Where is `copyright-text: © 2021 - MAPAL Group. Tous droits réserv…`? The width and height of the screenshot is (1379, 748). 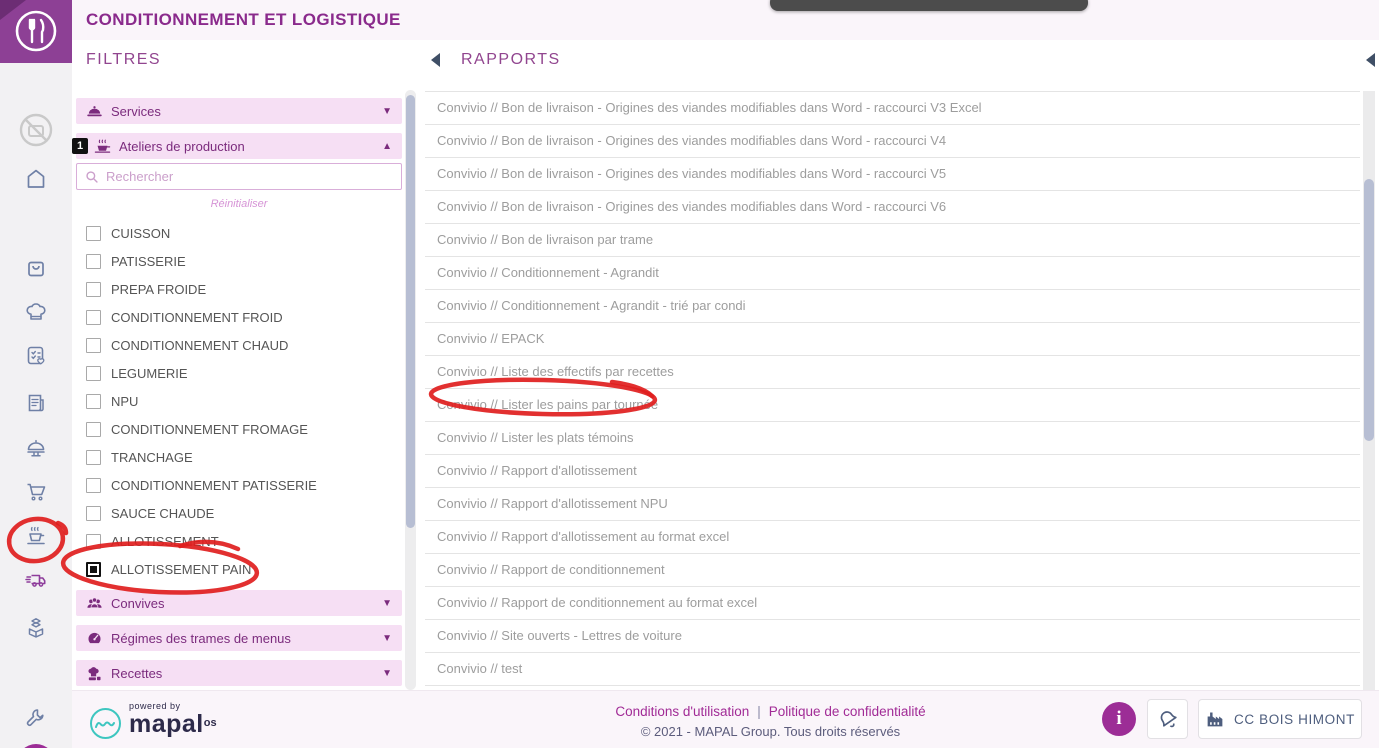 copyright-text: © 2021 - MAPAL Group. Tous droits réserv… is located at coordinates (770, 731).